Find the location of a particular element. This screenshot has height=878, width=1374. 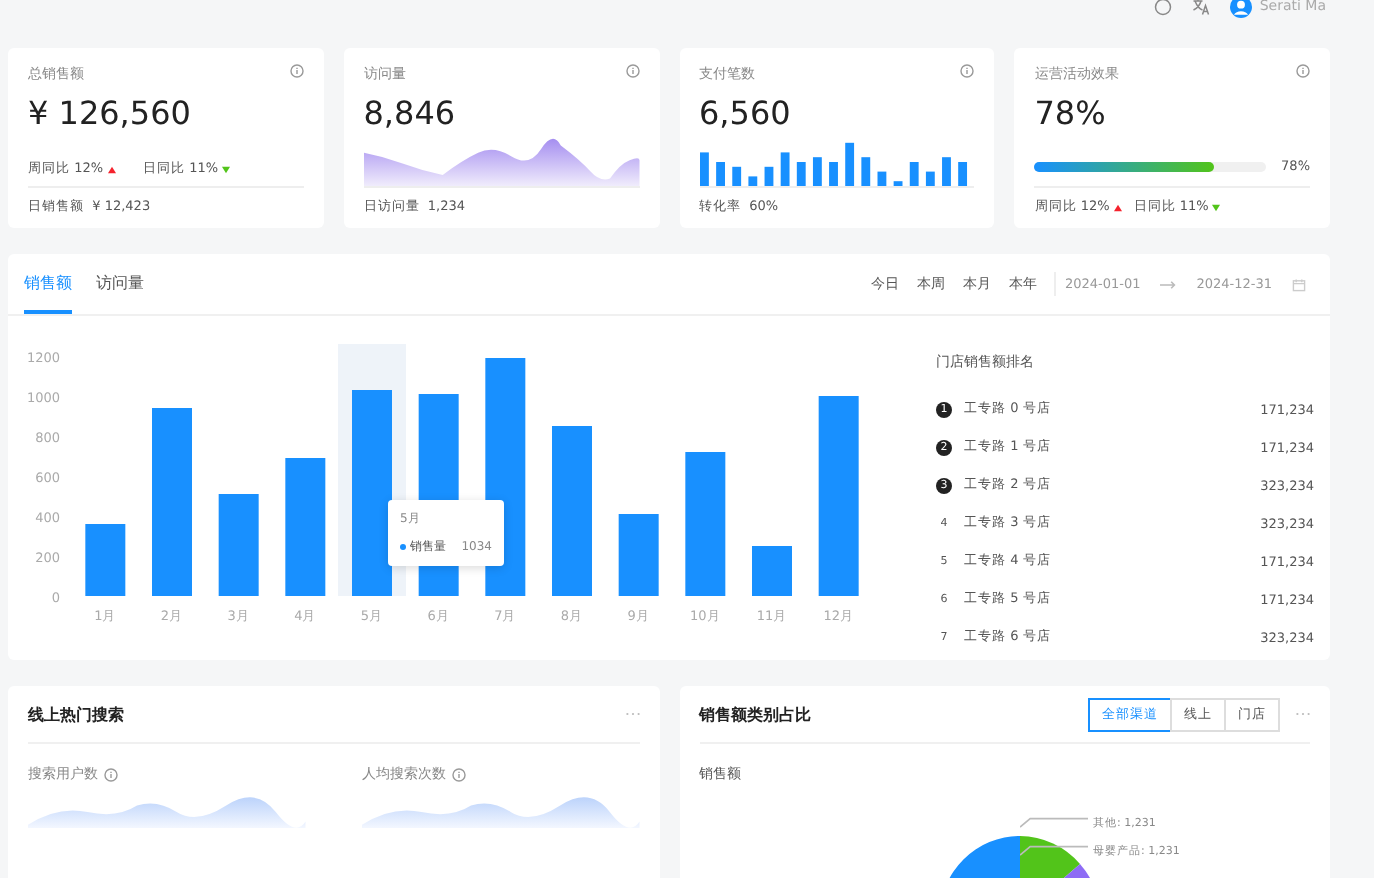

chart-tab: 访问量 is located at coordinates (120, 284).